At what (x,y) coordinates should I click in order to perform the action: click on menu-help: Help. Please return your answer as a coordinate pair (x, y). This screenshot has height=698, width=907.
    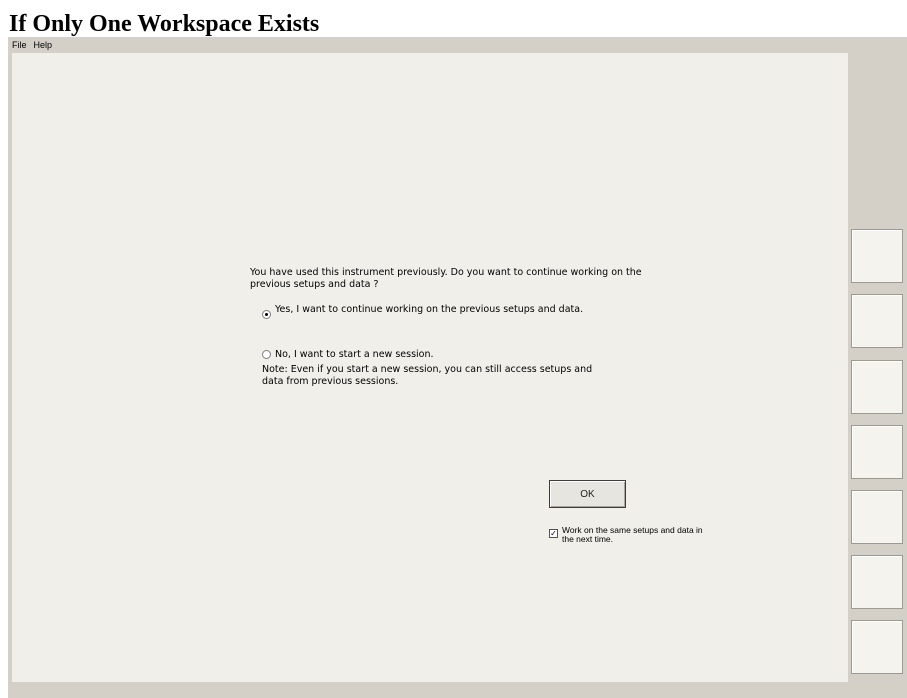
    Looking at the image, I should click on (43, 45).